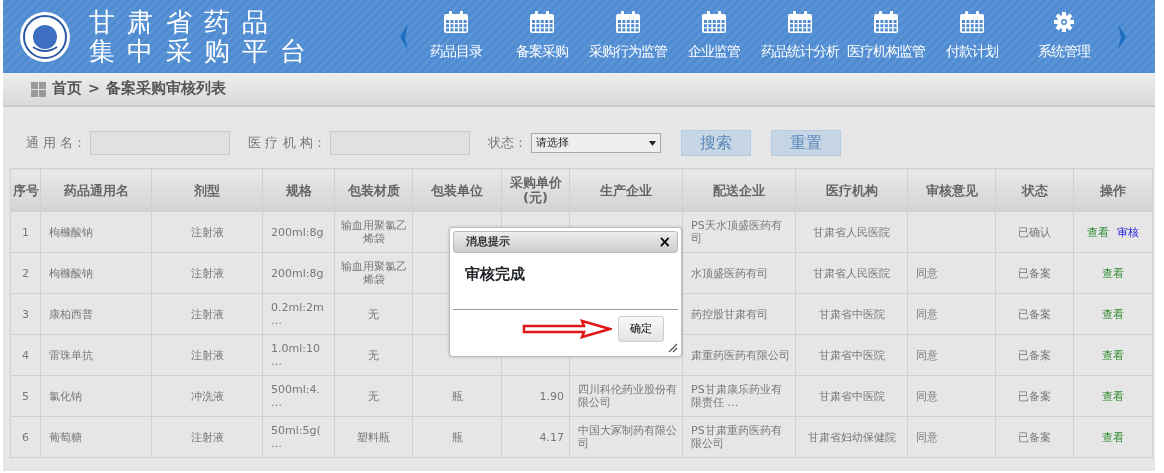  What do you see at coordinates (595, 143) in the screenshot?
I see `status-select: 请选择` at bounding box center [595, 143].